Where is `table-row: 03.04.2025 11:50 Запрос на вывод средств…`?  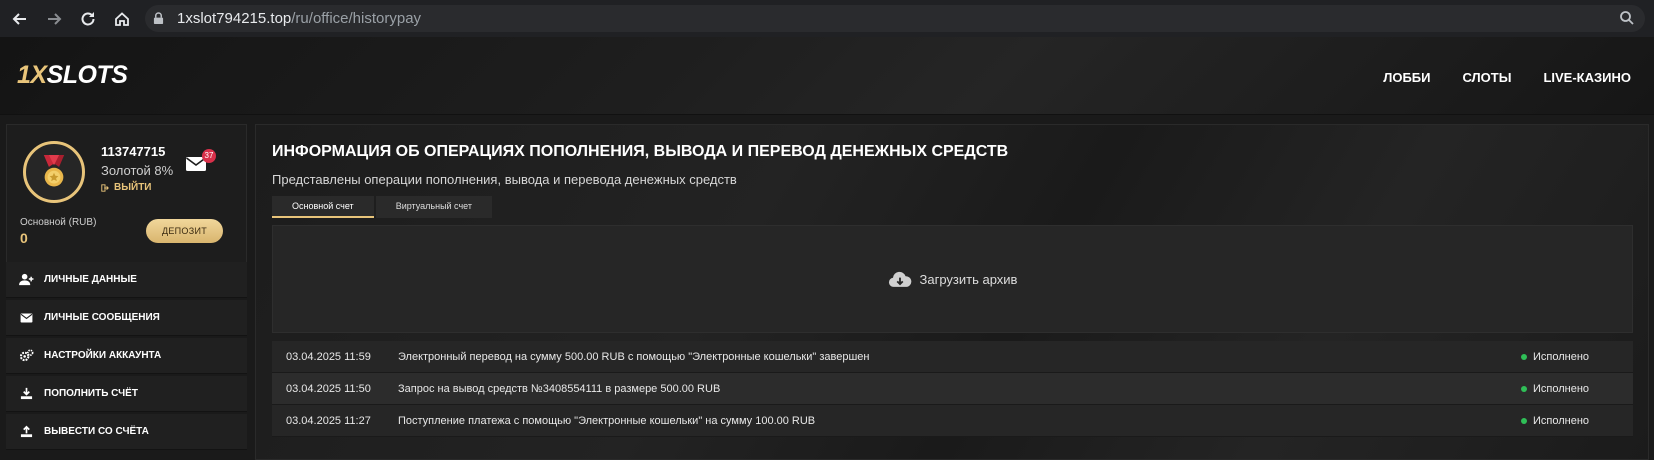
table-row: 03.04.2025 11:50 Запрос на вывод средств… is located at coordinates (952, 389).